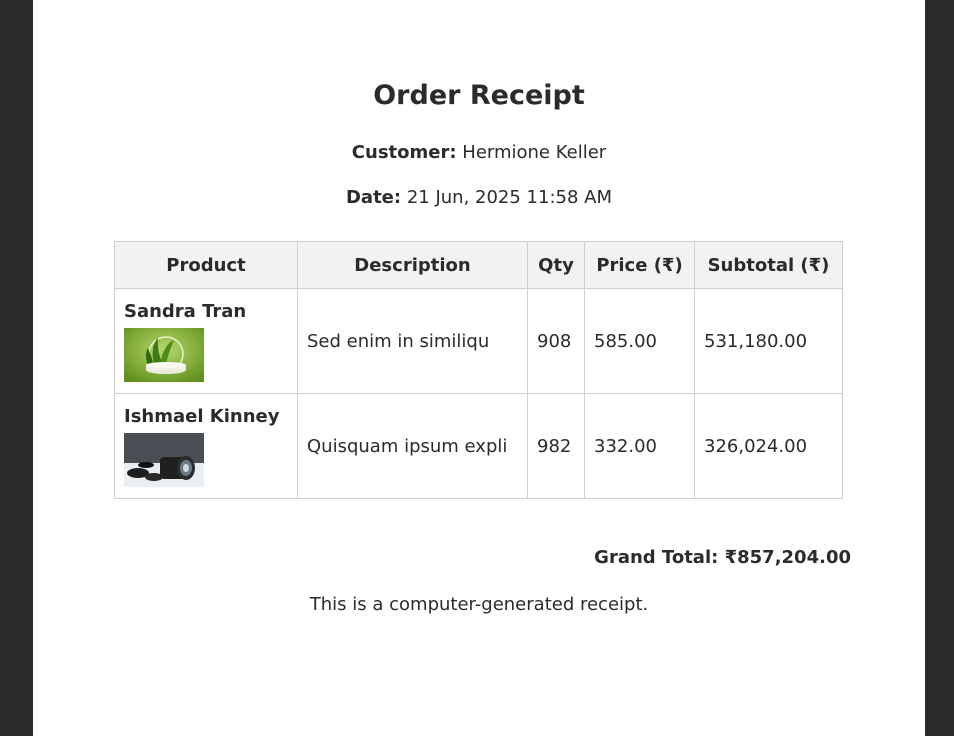  What do you see at coordinates (768, 446) in the screenshot?
I see `subtotal-cell: 326,024.00` at bounding box center [768, 446].